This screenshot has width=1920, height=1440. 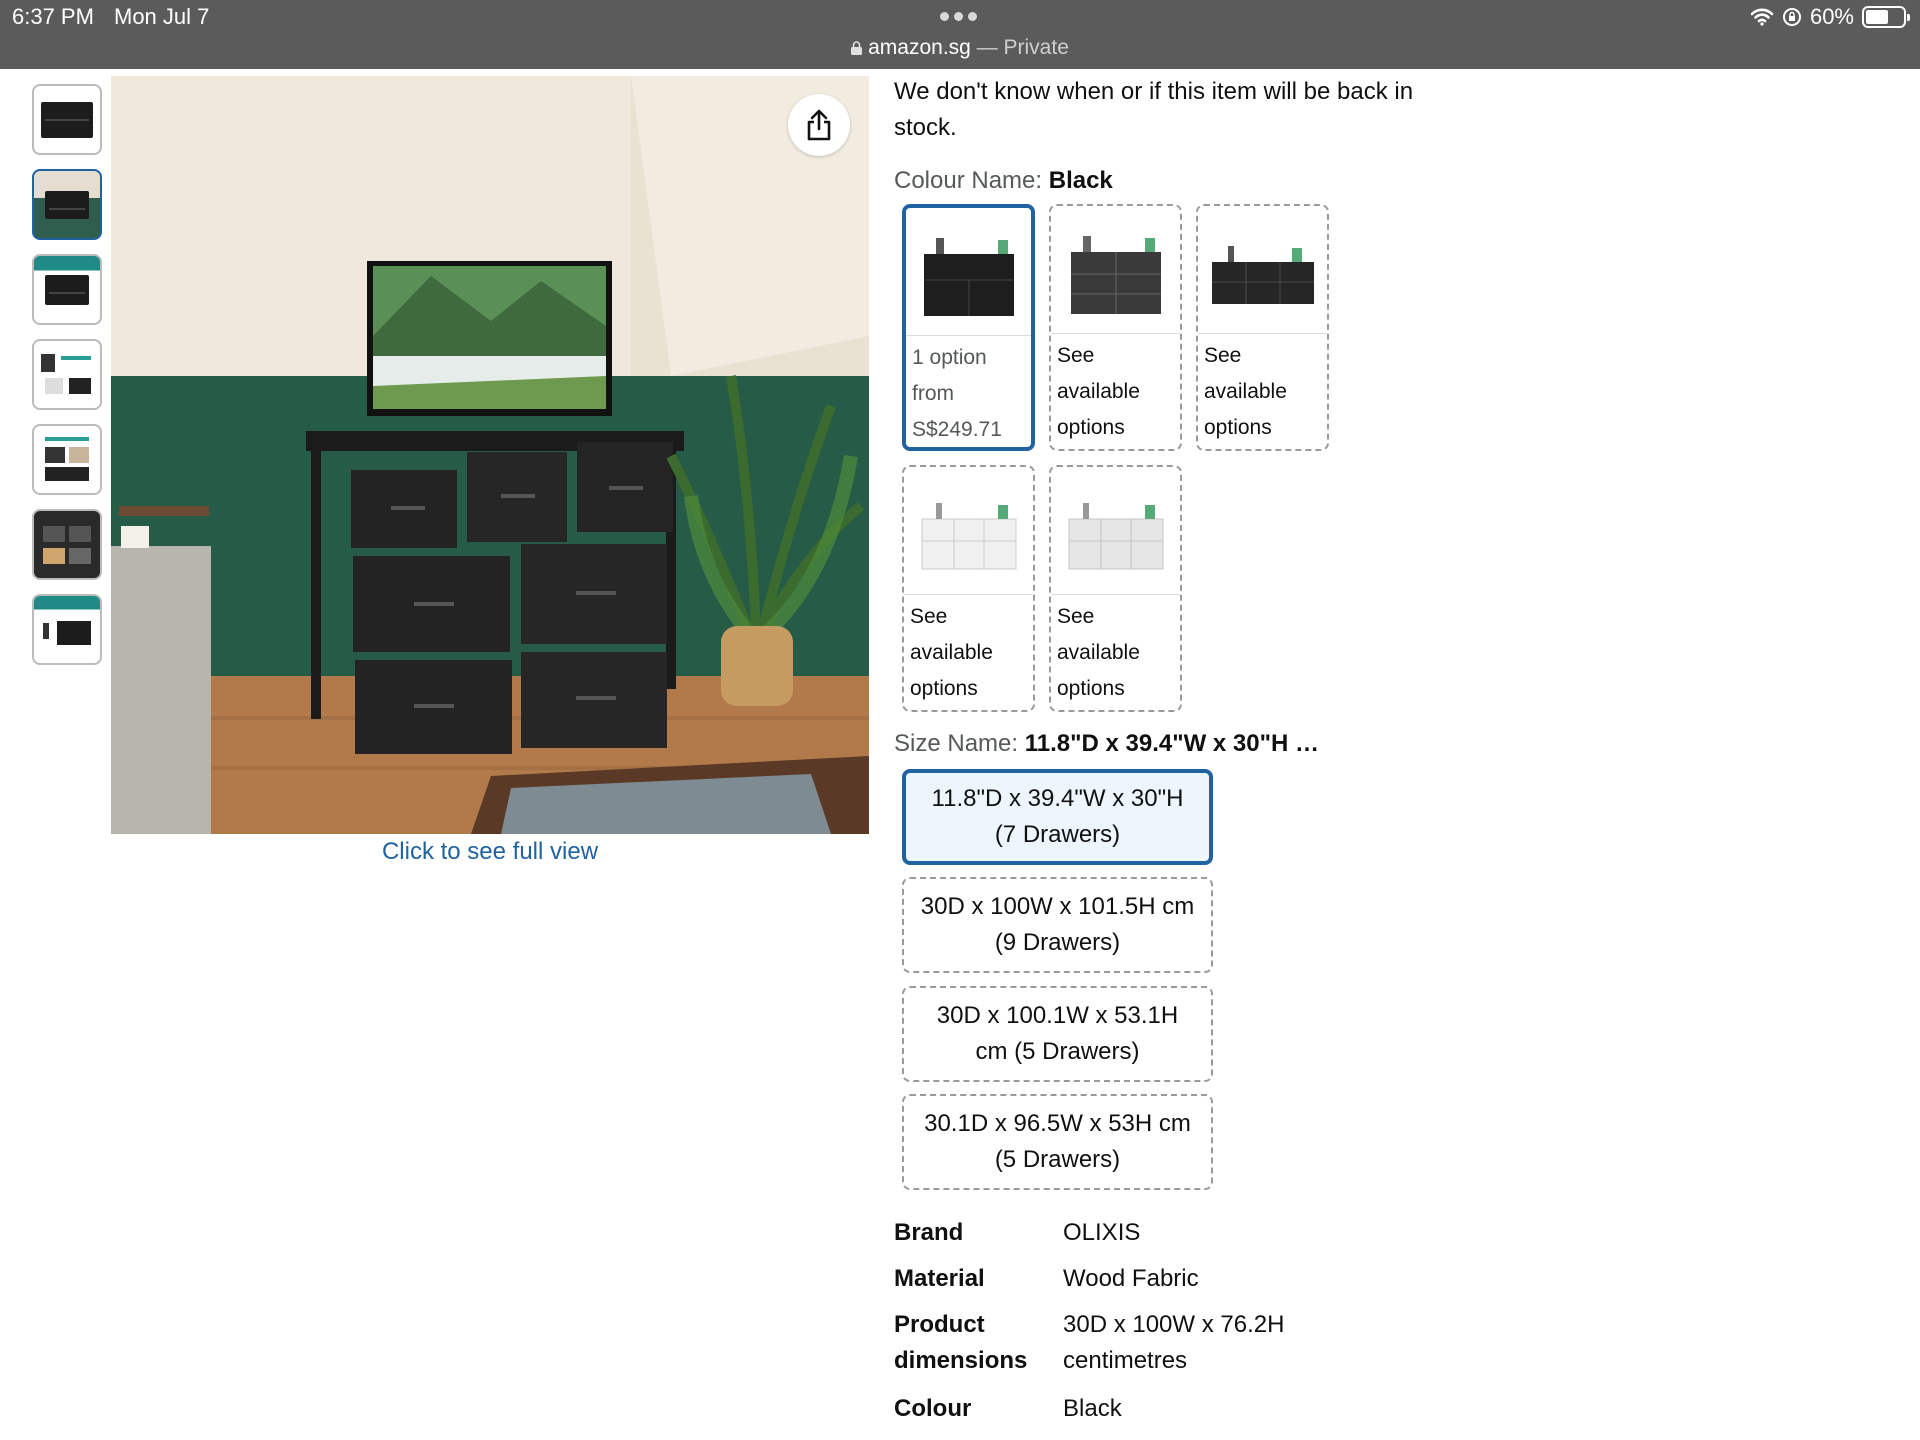 I want to click on rotation-lock-icon, so click(x=1791, y=17).